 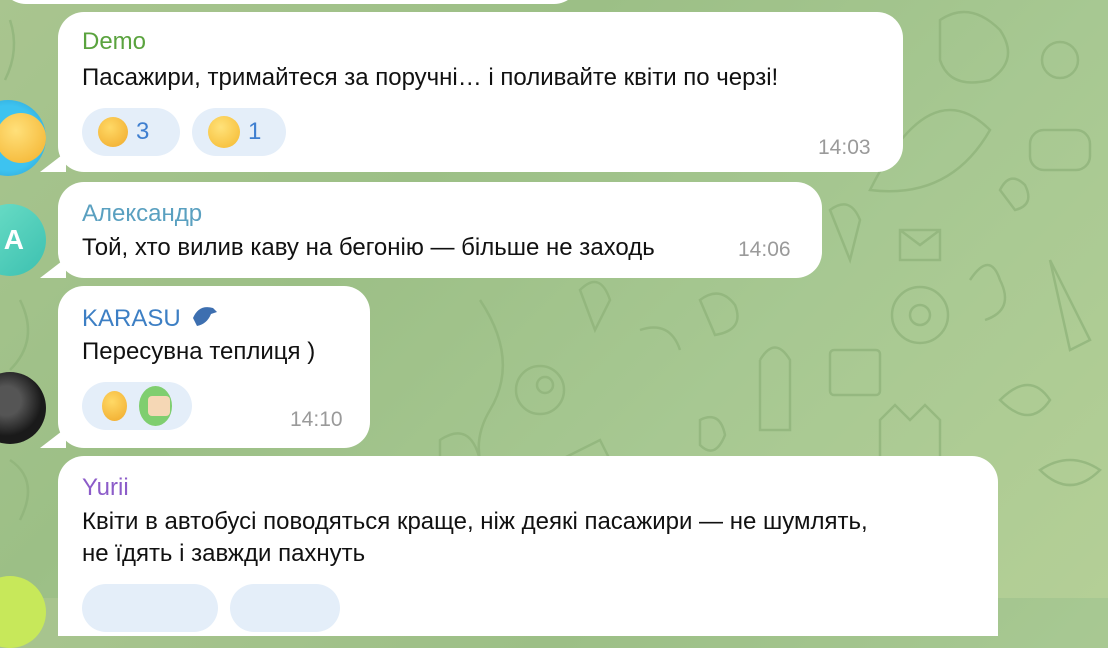 I want to click on message-time: 14:06, so click(x=764, y=249).